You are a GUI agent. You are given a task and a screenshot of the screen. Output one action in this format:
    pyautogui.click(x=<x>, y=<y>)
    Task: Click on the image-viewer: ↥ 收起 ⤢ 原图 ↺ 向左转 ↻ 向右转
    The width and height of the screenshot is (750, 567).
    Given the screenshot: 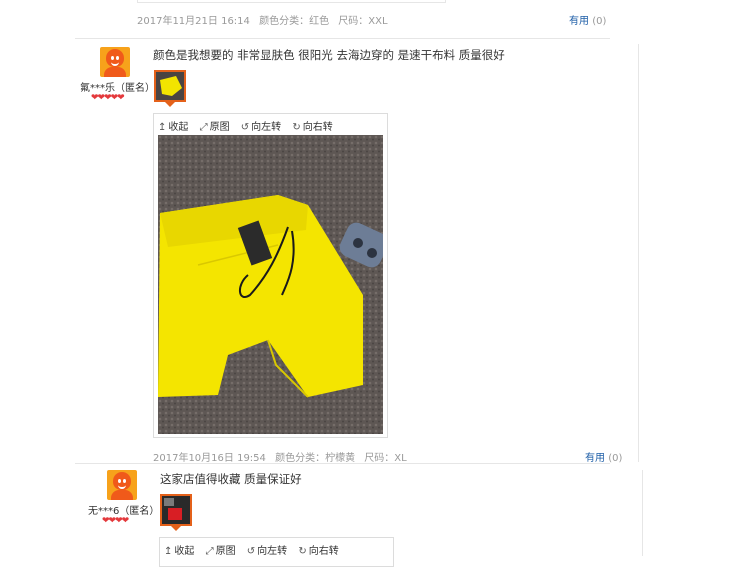 What is the action you would take?
    pyautogui.click(x=276, y=552)
    